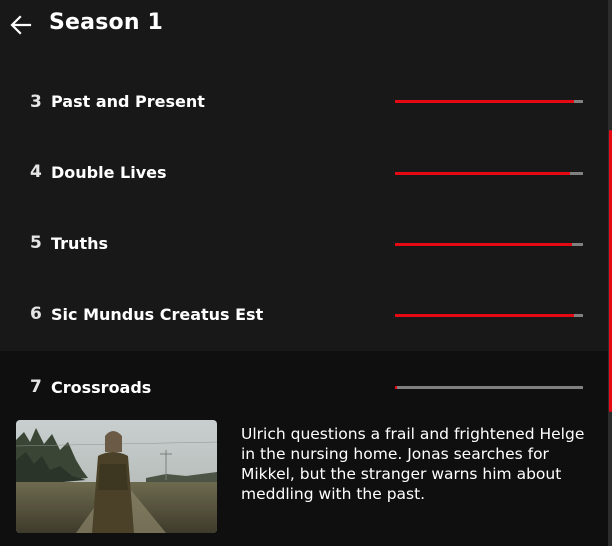  I want to click on season-header: Season 1, so click(304, 26).